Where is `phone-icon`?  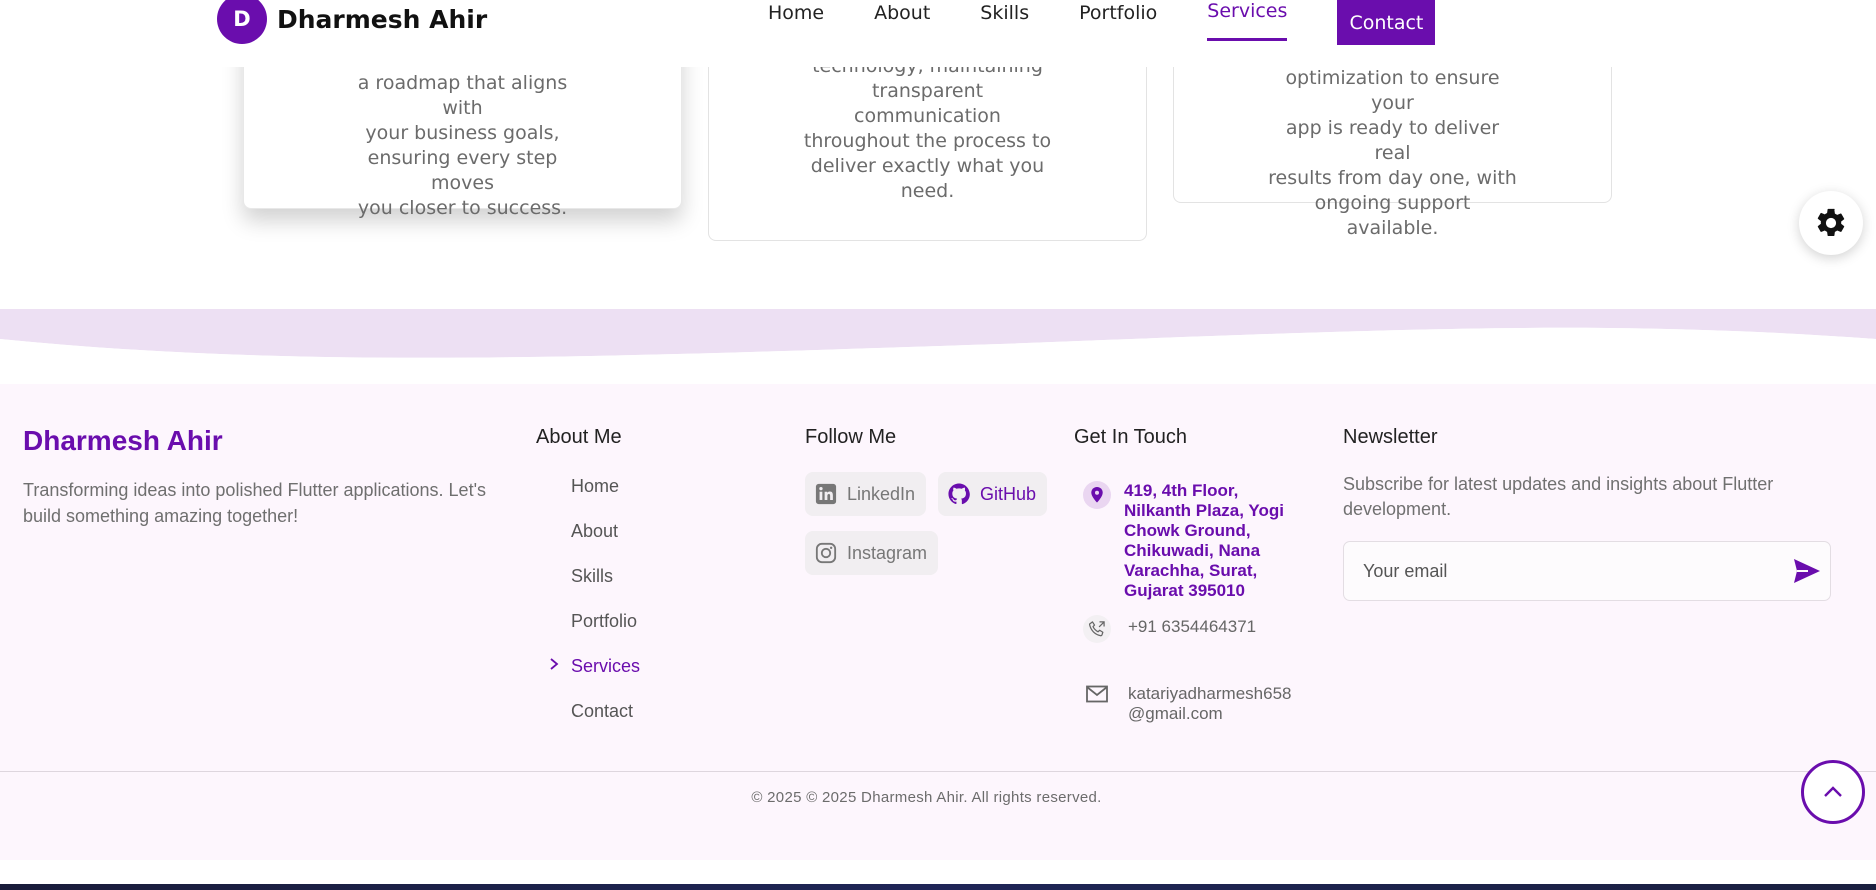 phone-icon is located at coordinates (1097, 629).